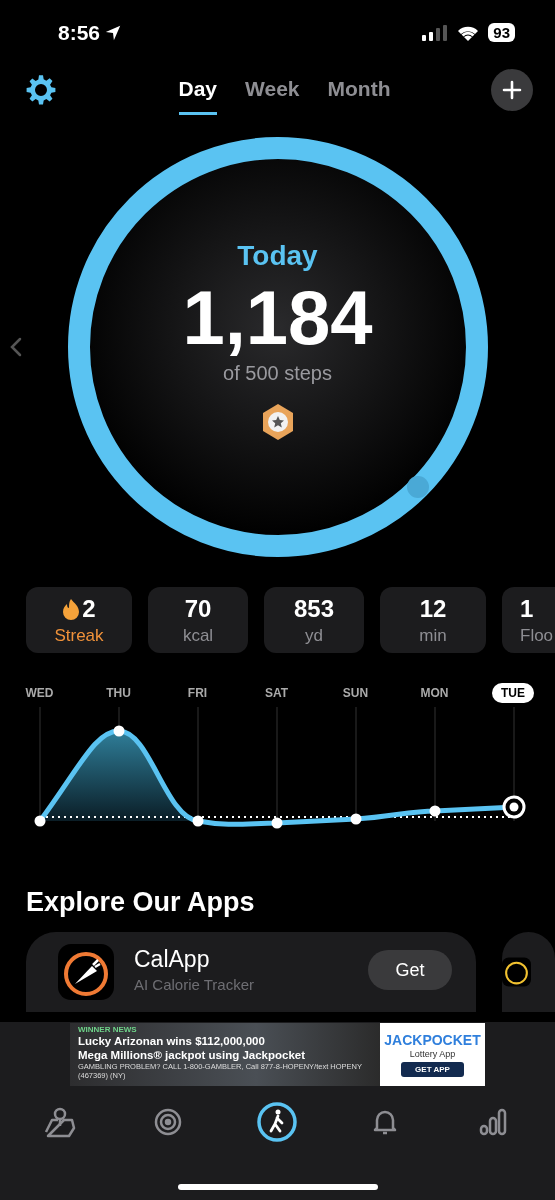 The height and width of the screenshot is (1200, 555). Describe the element at coordinates (277, 317) in the screenshot. I see `step-count: 1,184` at that location.